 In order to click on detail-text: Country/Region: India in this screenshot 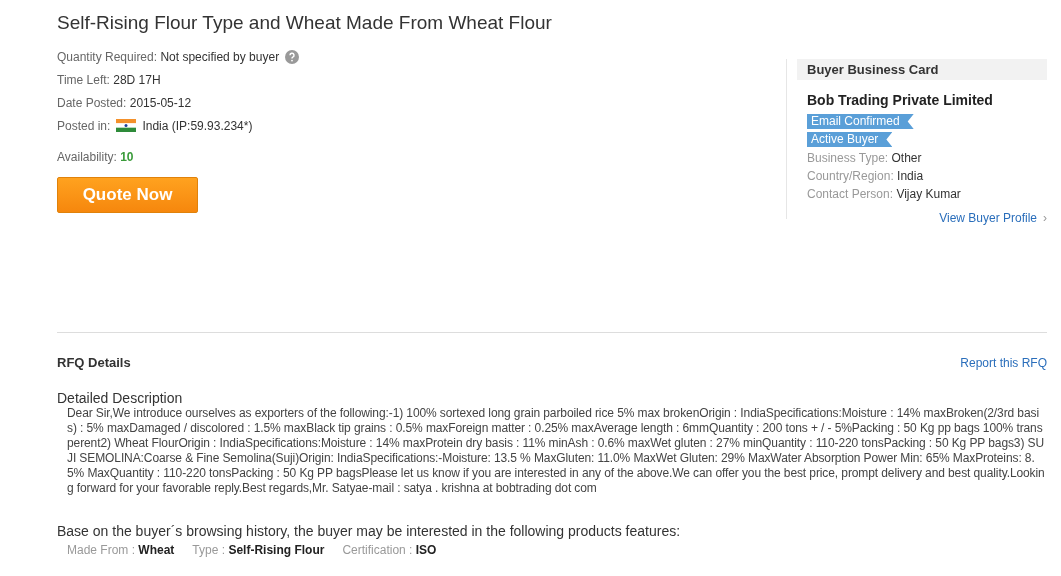, I will do `click(866, 176)`.